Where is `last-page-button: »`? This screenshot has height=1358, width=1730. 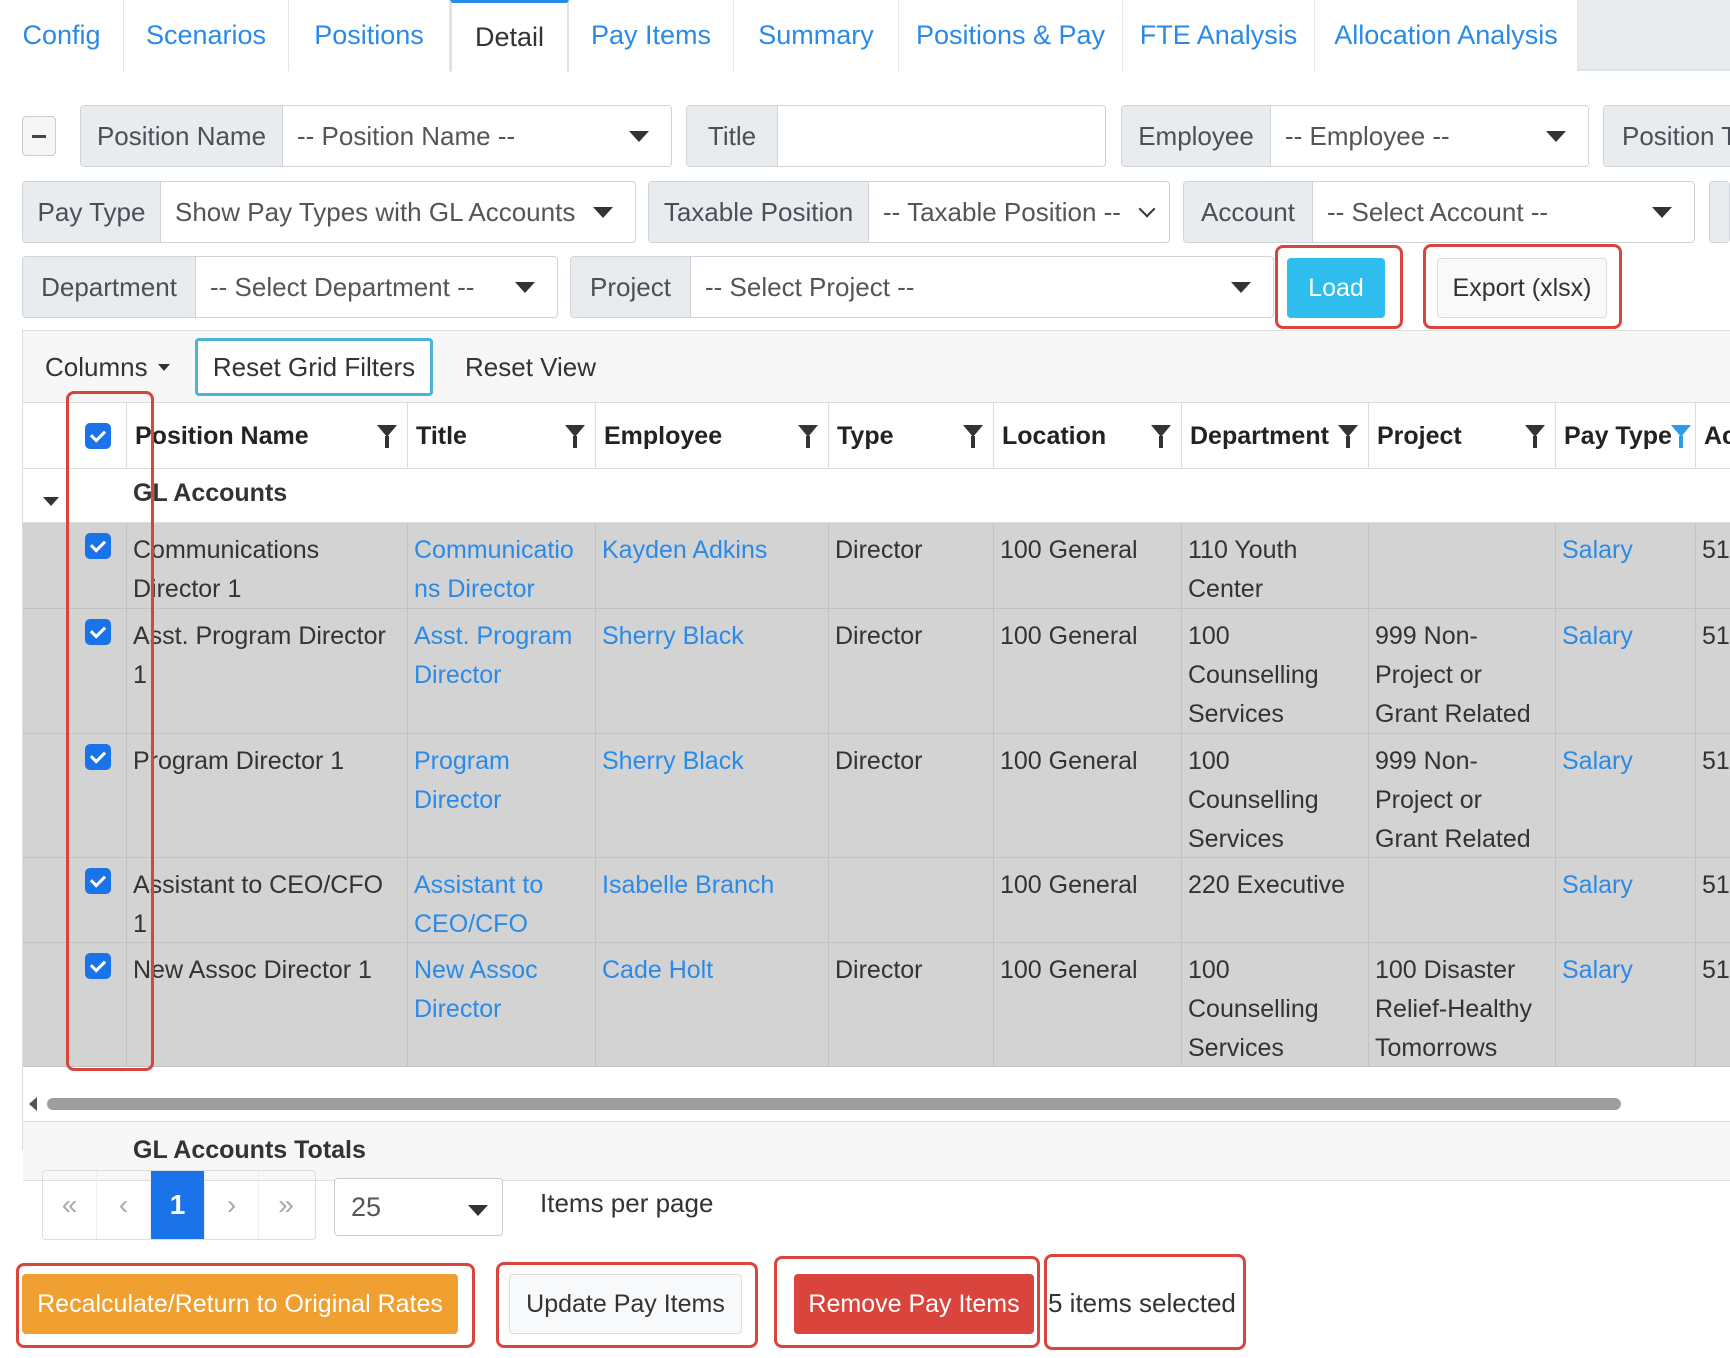
last-page-button: » is located at coordinates (286, 1205).